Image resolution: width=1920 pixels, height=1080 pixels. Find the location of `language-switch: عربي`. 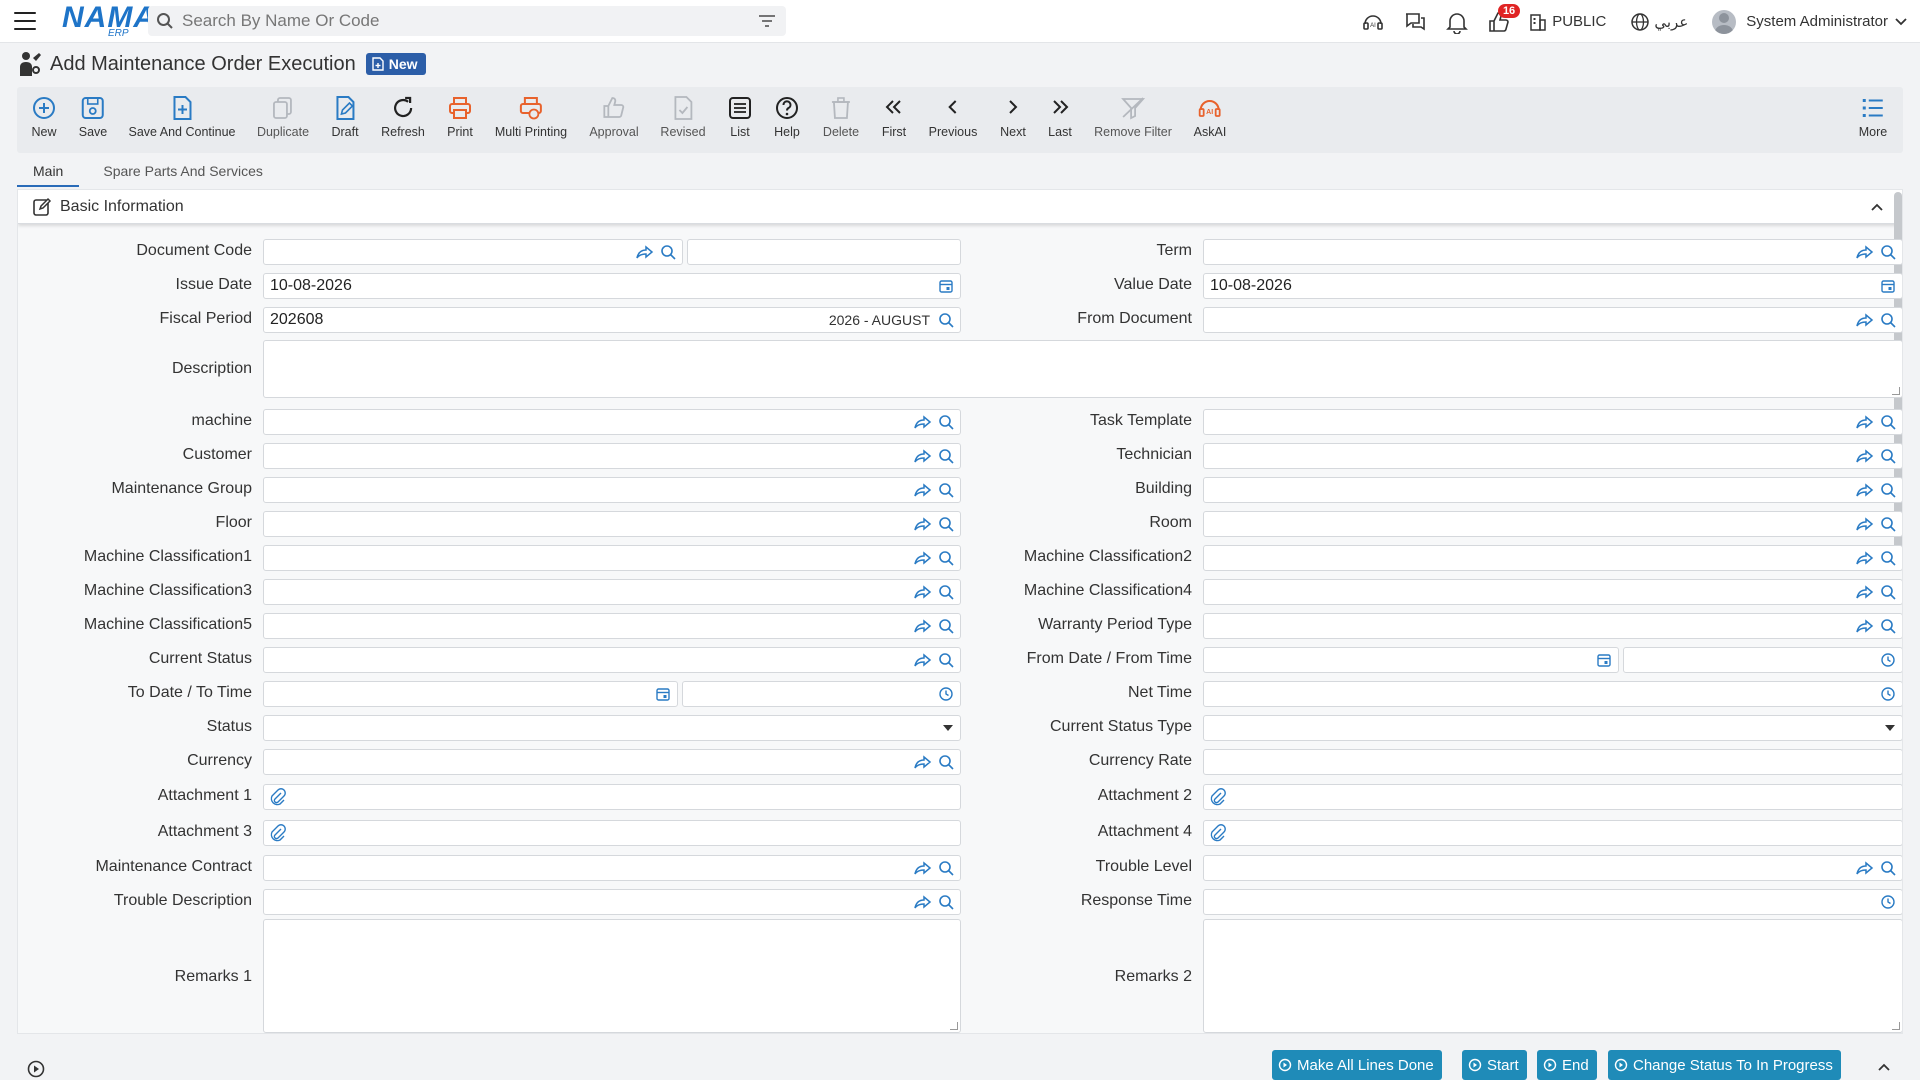

language-switch: عربي is located at coordinates (1671, 22).